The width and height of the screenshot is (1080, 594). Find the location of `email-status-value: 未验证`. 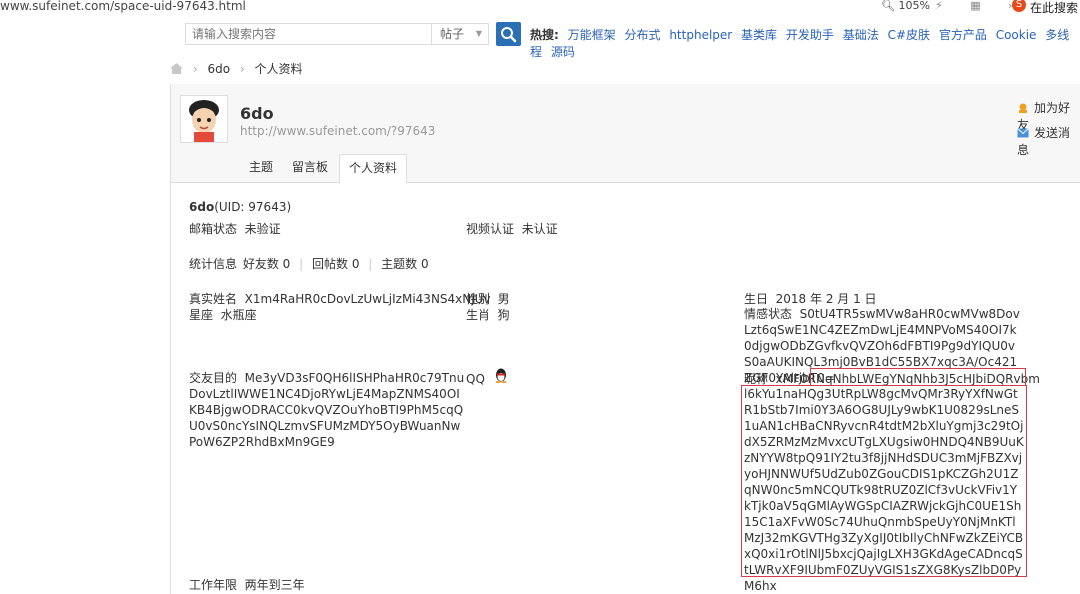

email-status-value: 未验证 is located at coordinates (262, 229).